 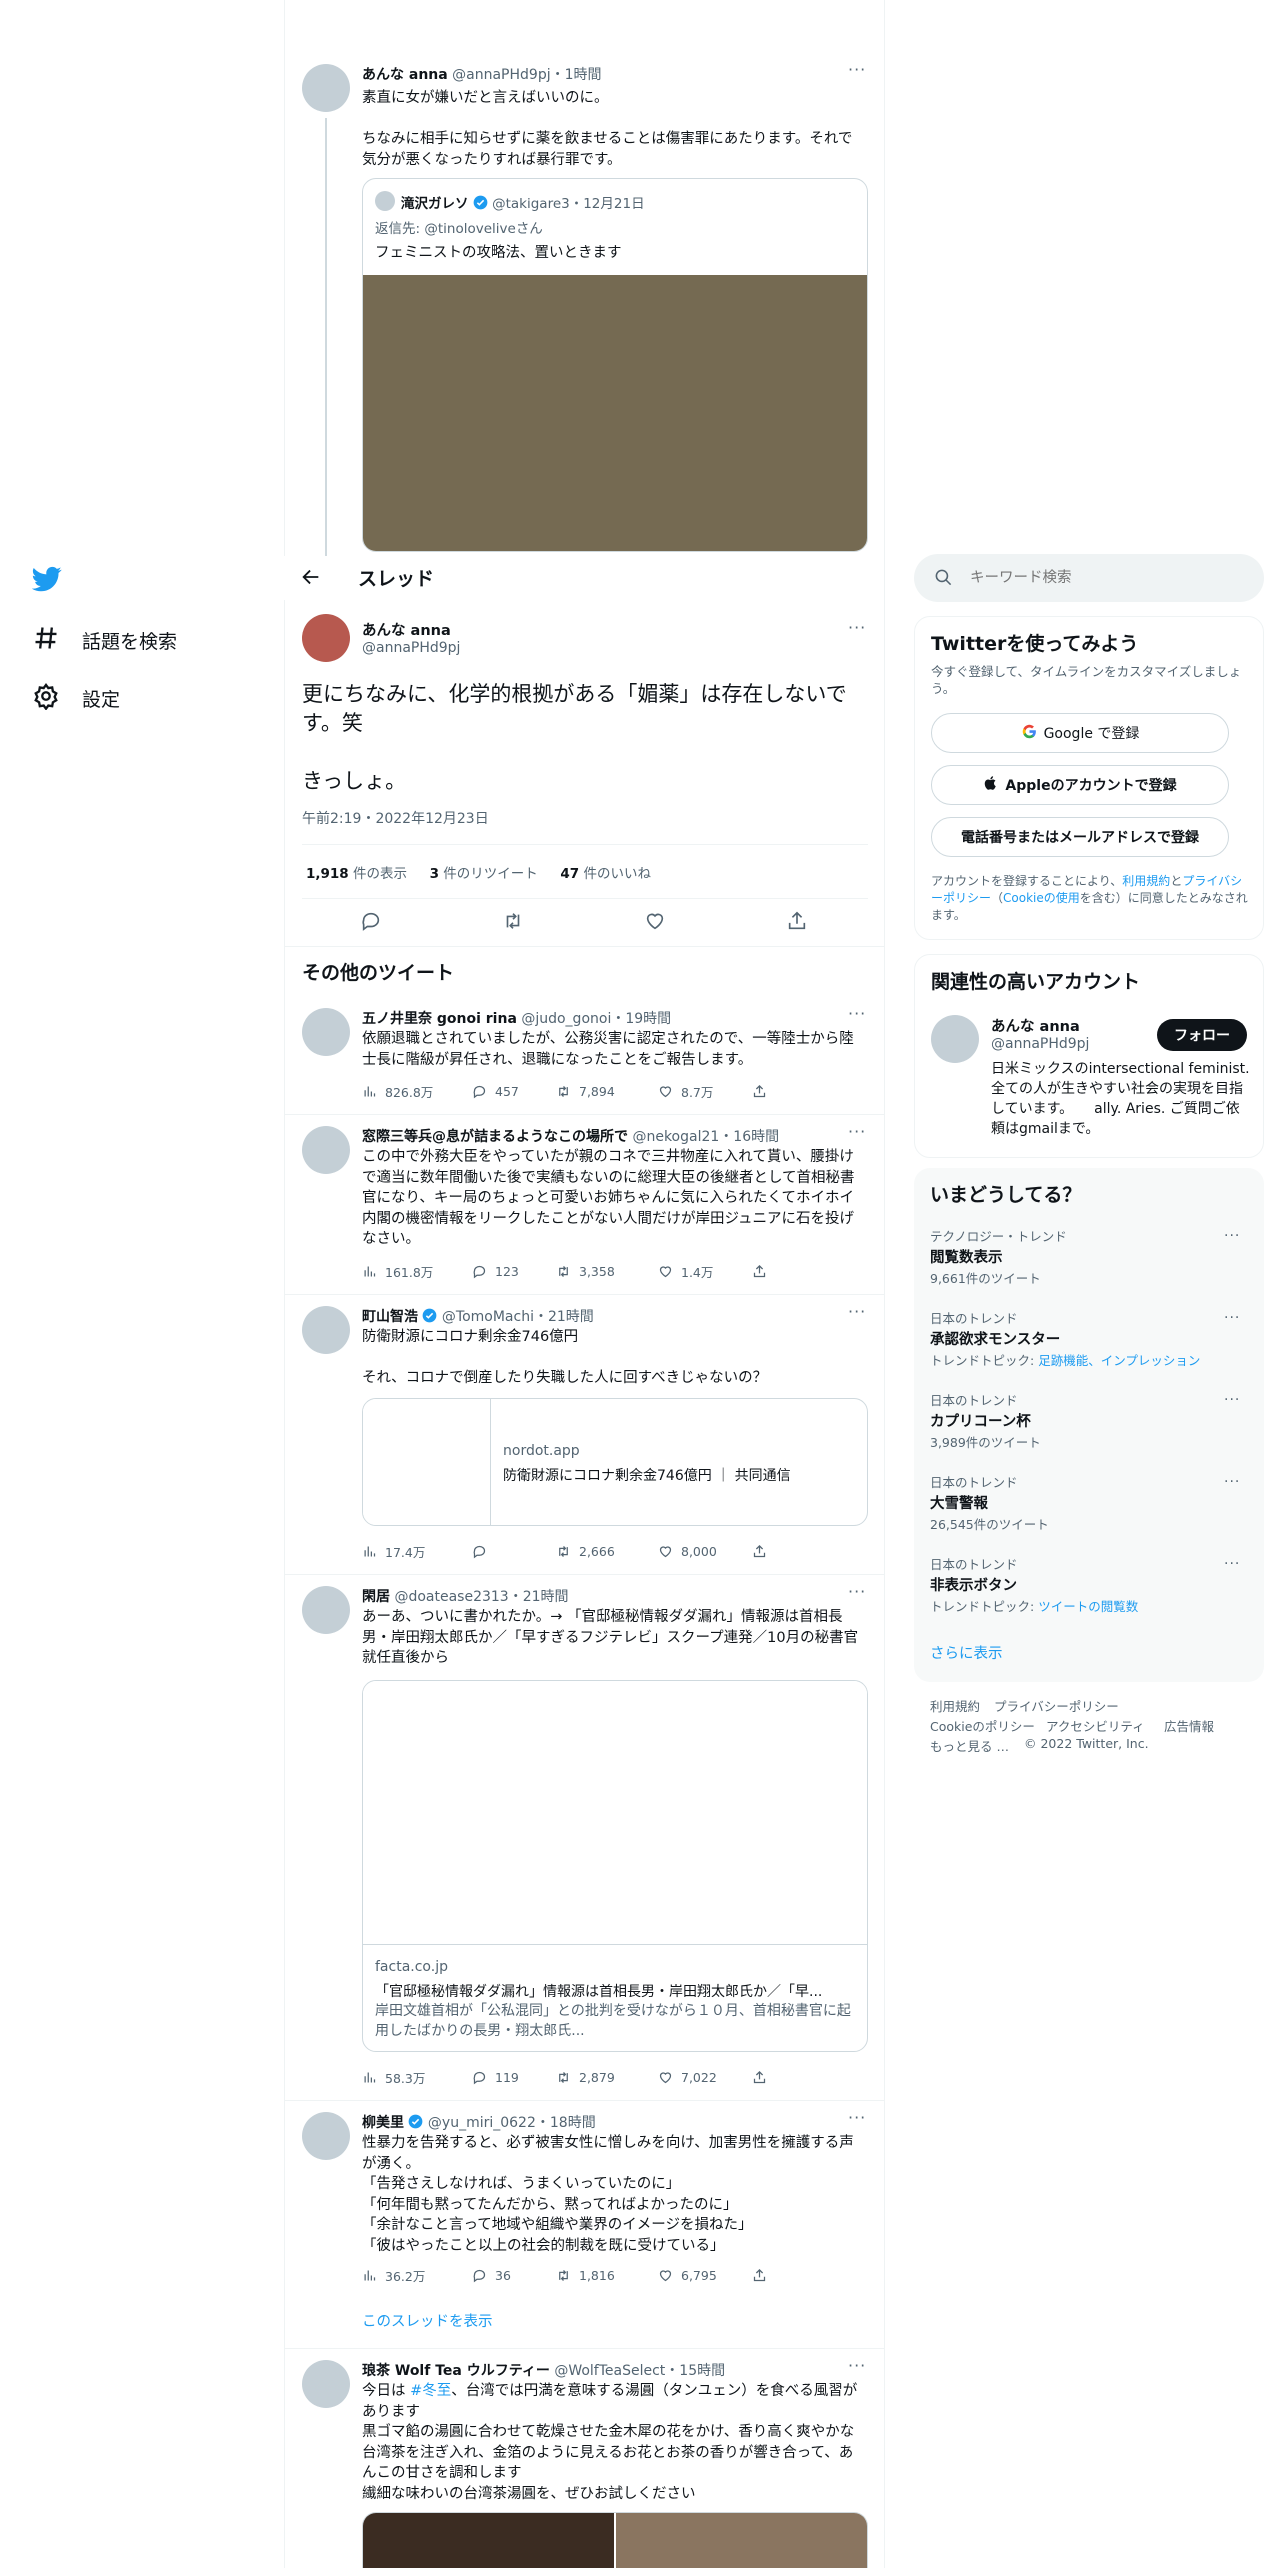 What do you see at coordinates (1095, 1725) in the screenshot?
I see `footer-link-accessibility: アクセシビリティ` at bounding box center [1095, 1725].